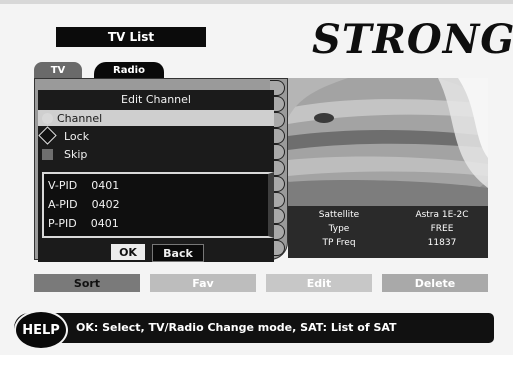  What do you see at coordinates (319, 283) in the screenshot?
I see `edit-button: Edit` at bounding box center [319, 283].